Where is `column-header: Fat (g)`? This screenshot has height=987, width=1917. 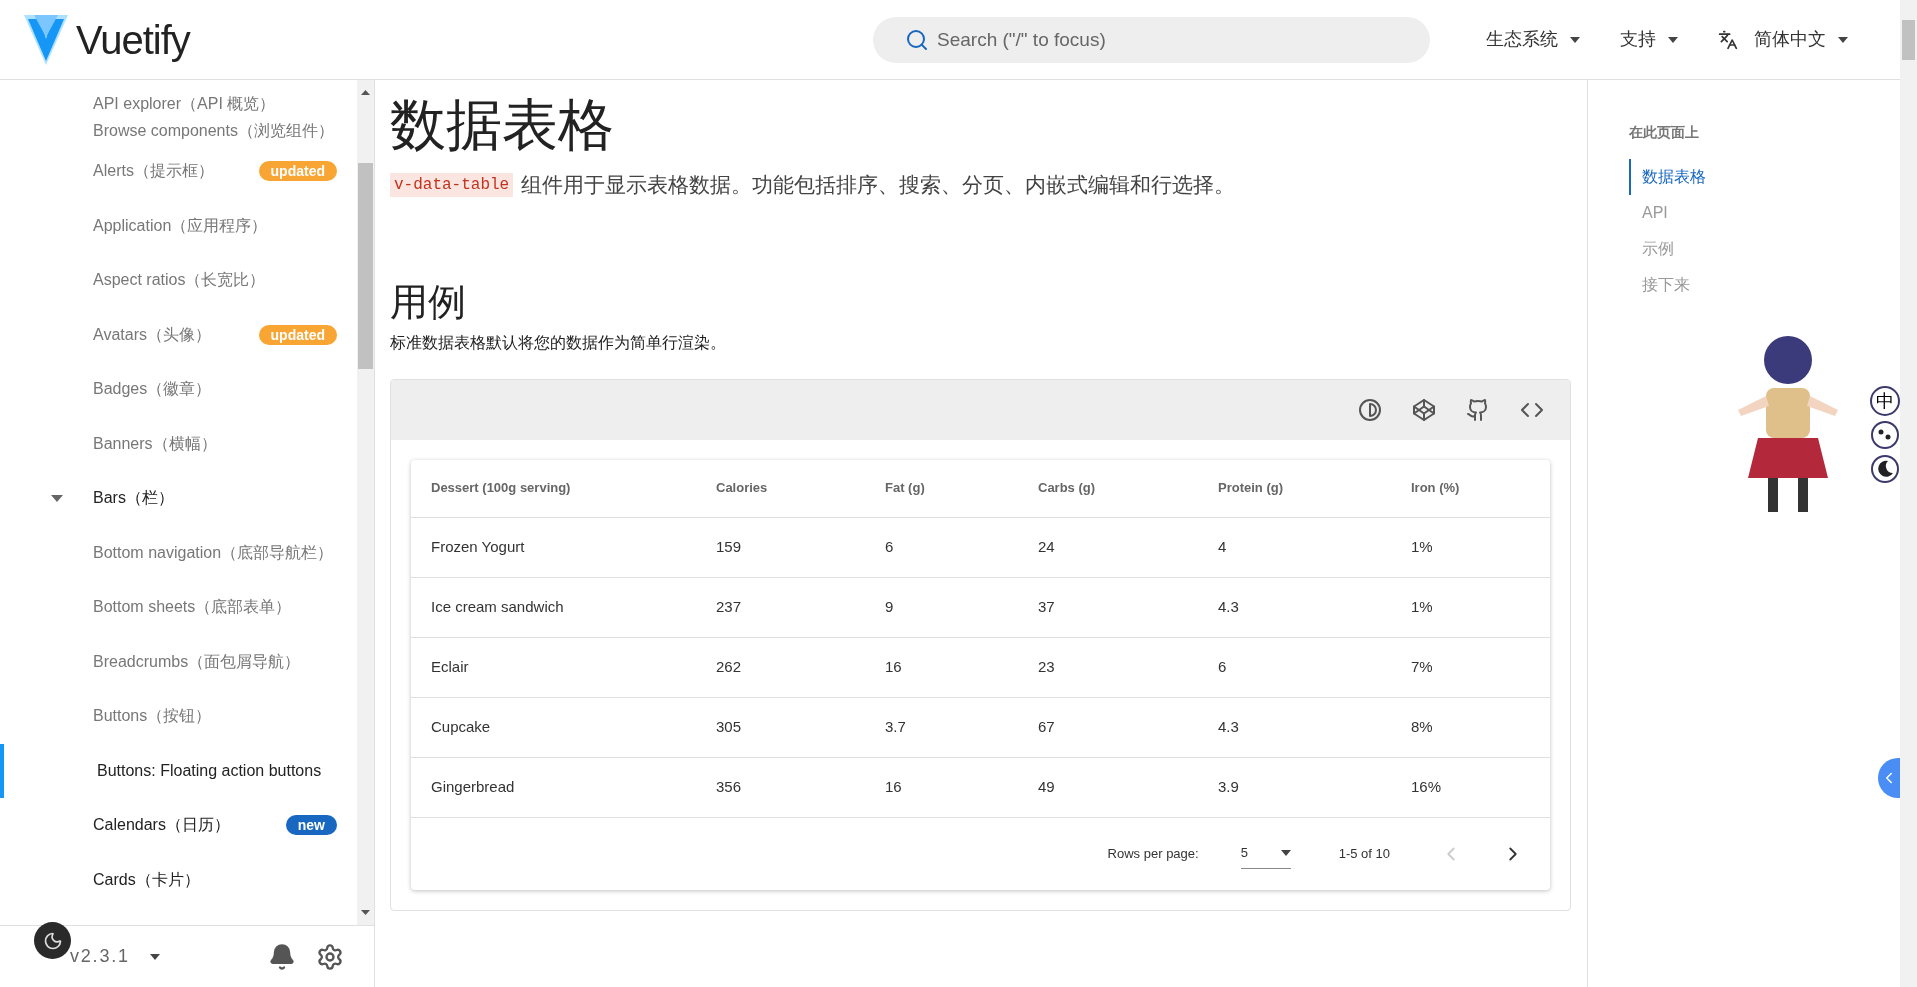 column-header: Fat (g) is located at coordinates (961, 488).